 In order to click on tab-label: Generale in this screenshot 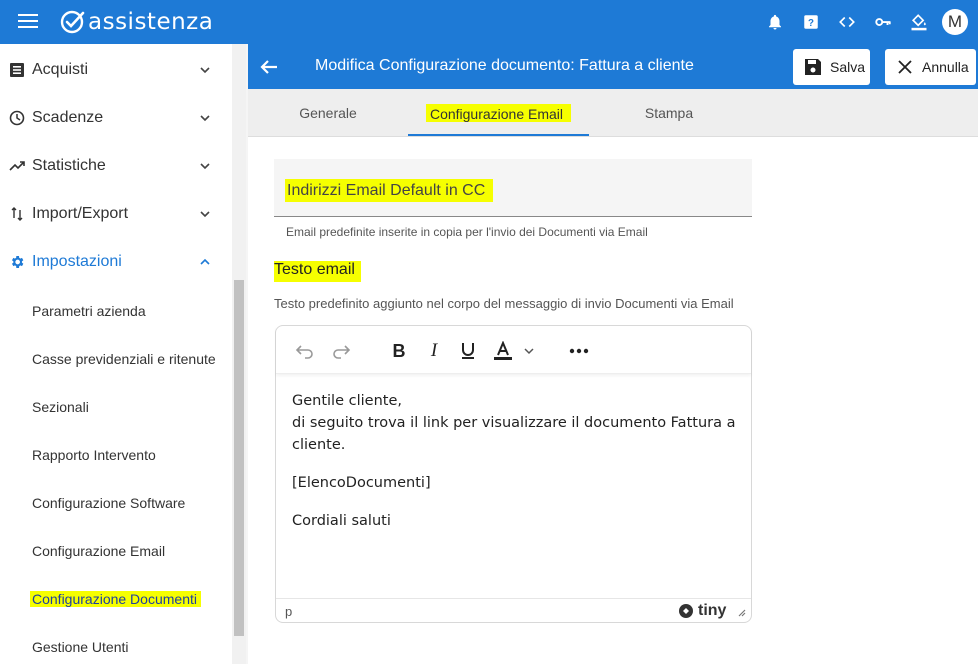, I will do `click(328, 113)`.